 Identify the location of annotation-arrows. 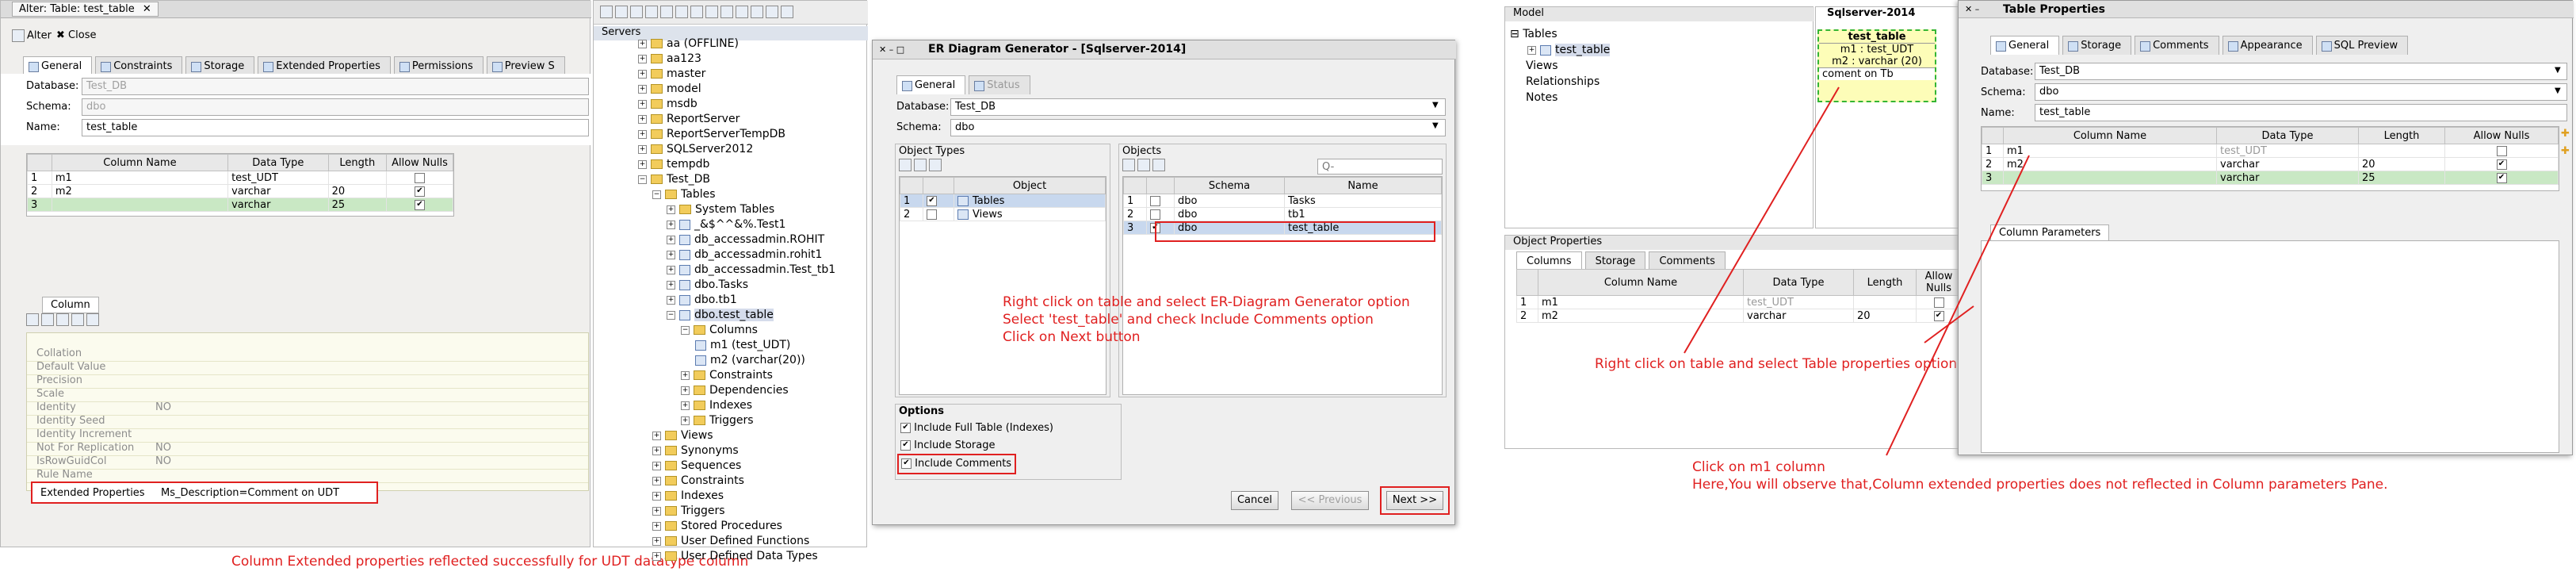
(1857, 271).